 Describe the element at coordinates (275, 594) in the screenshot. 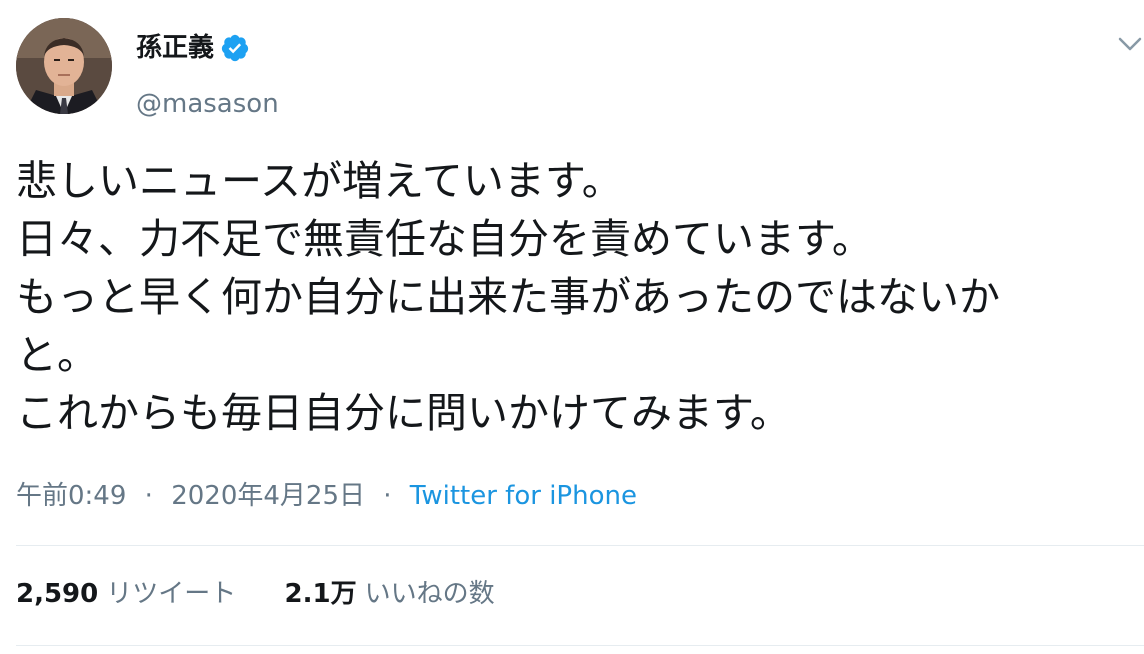

I see `tweet-stats: 2,590 リツイート 2.1万 いいねの数` at that location.